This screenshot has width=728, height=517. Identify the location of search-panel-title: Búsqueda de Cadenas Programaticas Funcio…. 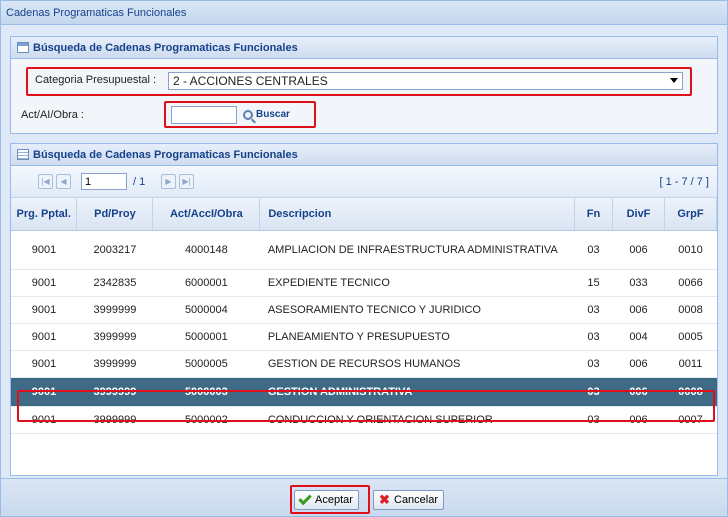
(165, 48).